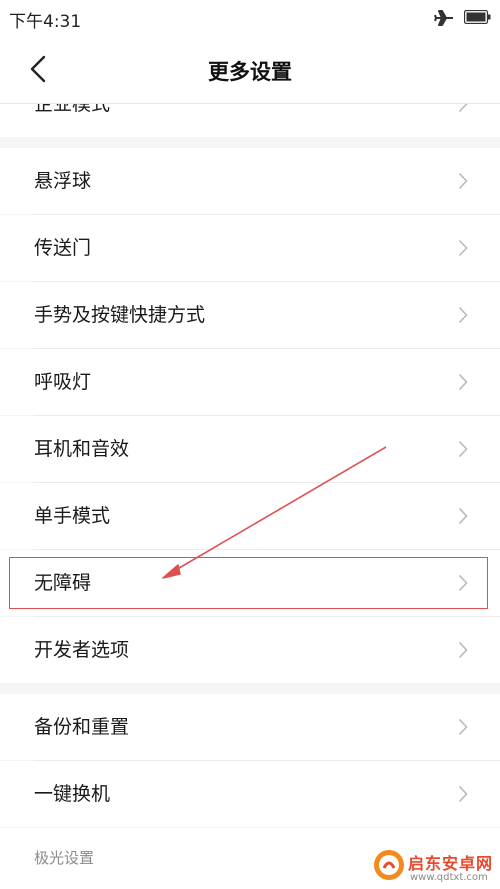 This screenshot has height=889, width=500. Describe the element at coordinates (63, 181) in the screenshot. I see `list-item-label: 悬浮球` at that location.